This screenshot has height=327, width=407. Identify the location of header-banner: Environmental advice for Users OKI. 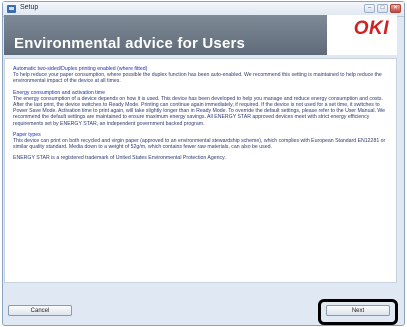
(200, 35).